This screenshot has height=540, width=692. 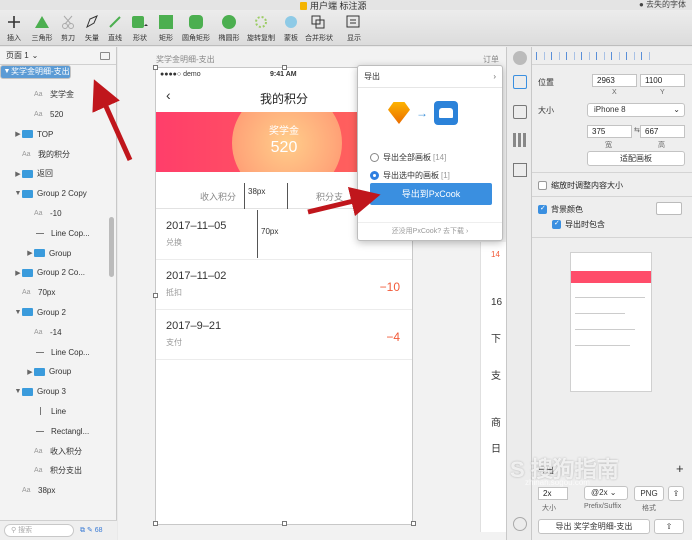 What do you see at coordinates (105, 55) in the screenshot?
I see `pages-toggle-icon` at bounding box center [105, 55].